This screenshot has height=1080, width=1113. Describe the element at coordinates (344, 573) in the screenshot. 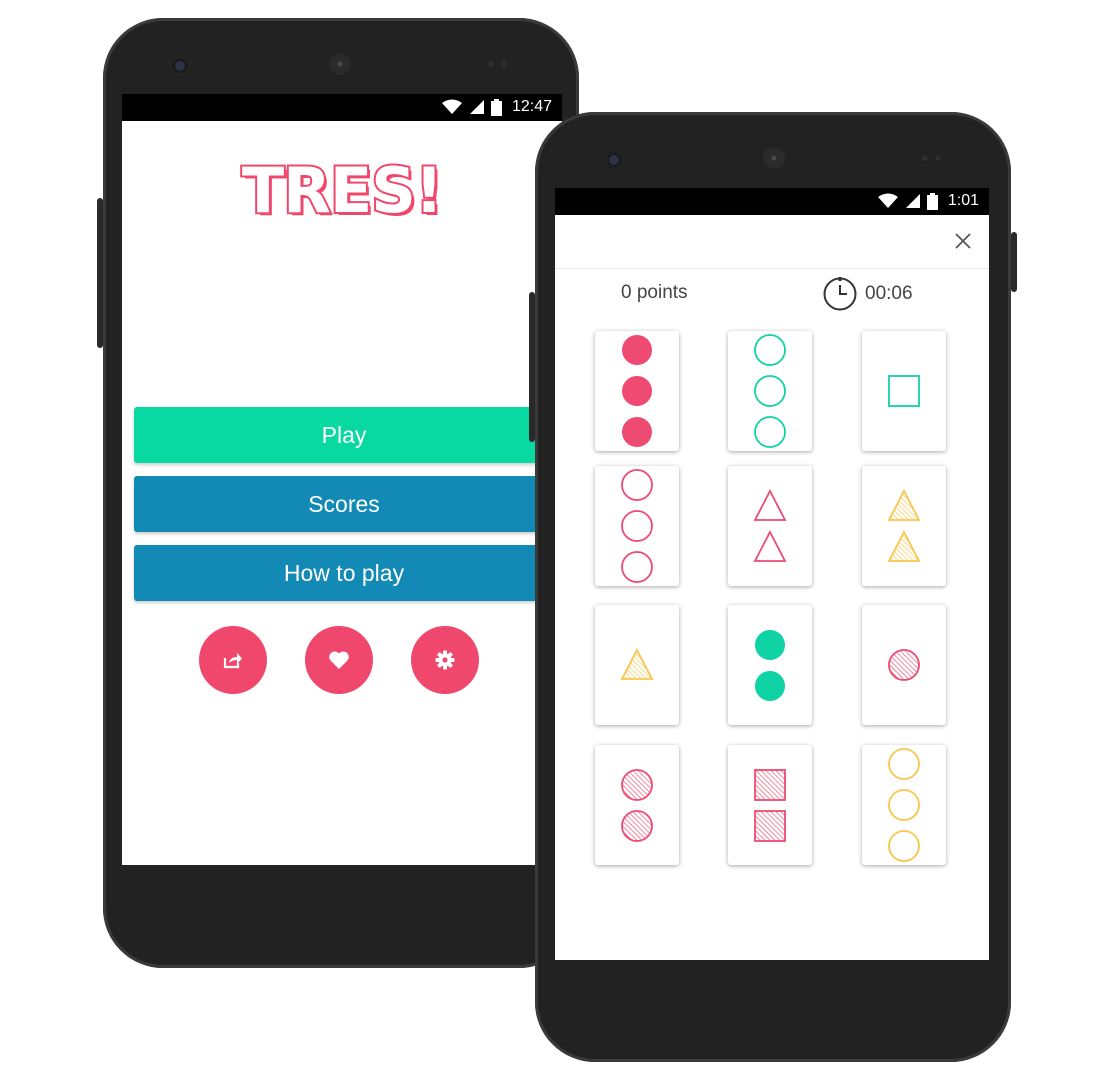

I see `how-to-play-button: How to play` at that location.